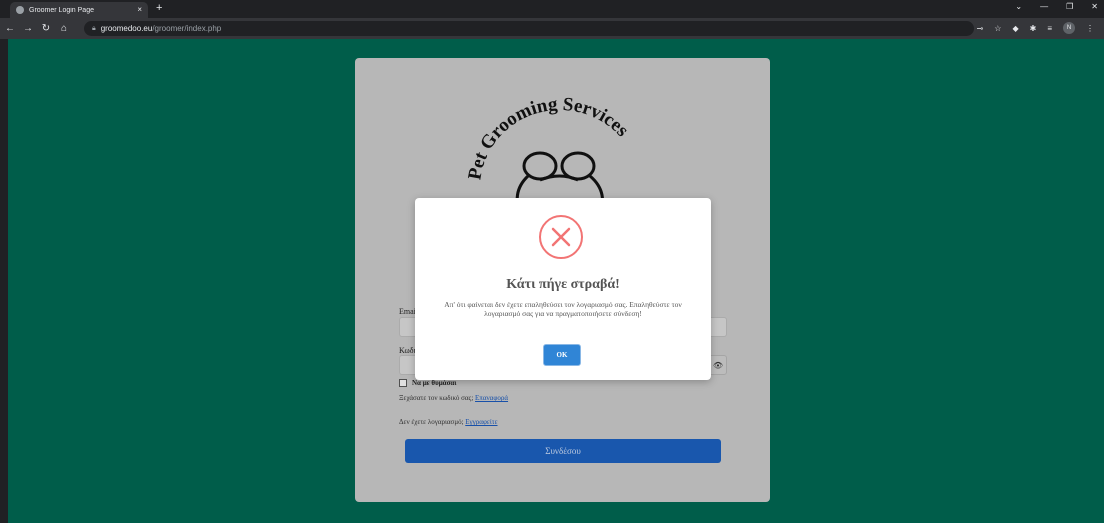  What do you see at coordinates (561, 237) in the screenshot?
I see `error-x-icon` at bounding box center [561, 237].